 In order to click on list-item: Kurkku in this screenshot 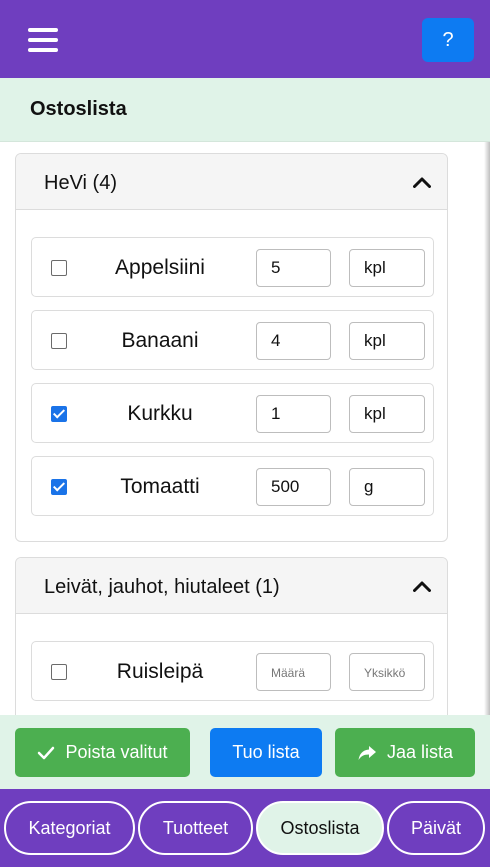, I will do `click(232, 413)`.